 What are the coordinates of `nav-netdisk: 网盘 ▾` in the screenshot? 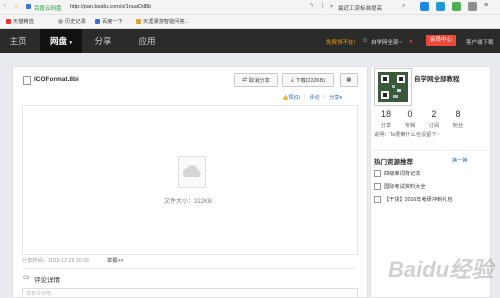 It's located at (61, 41).